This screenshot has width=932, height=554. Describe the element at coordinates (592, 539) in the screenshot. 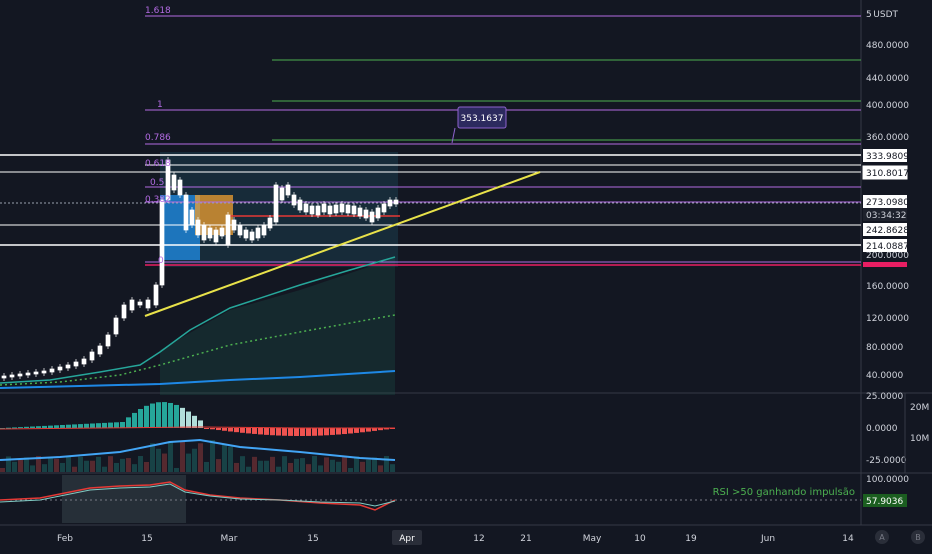

I see `time-label: May` at that location.